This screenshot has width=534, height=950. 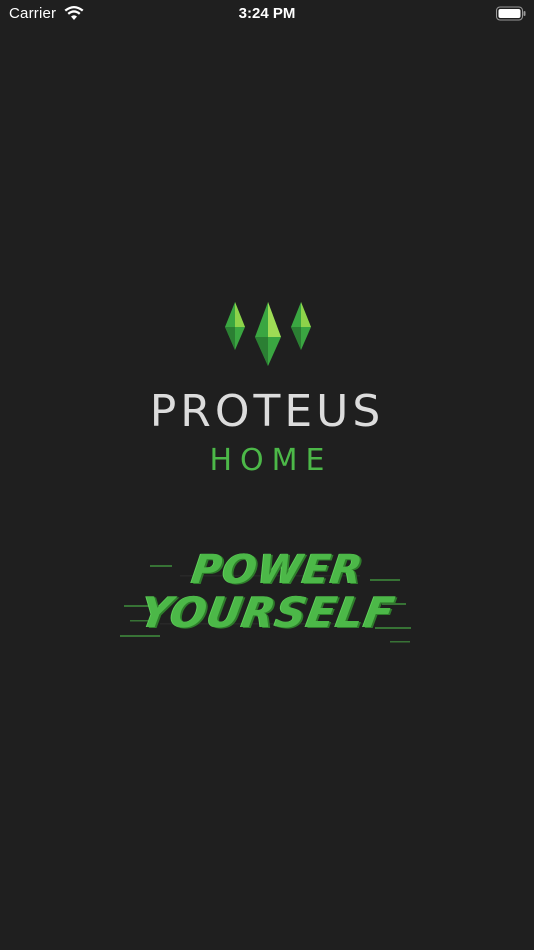 I want to click on brand-name: PROTEUS, so click(x=267, y=411).